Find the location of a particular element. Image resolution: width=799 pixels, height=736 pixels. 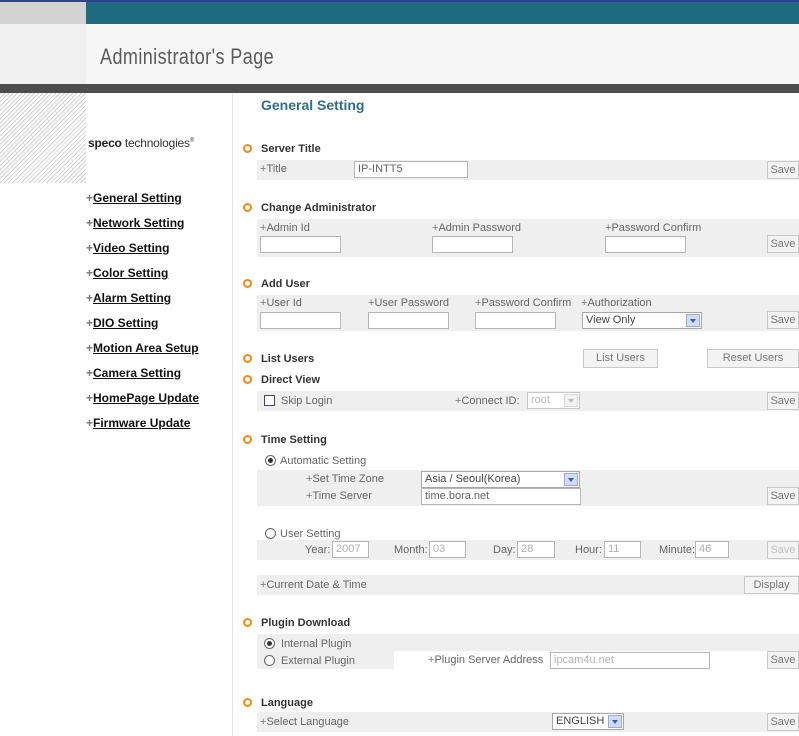

current-date-time-label: +Current Date & Time is located at coordinates (313, 585).